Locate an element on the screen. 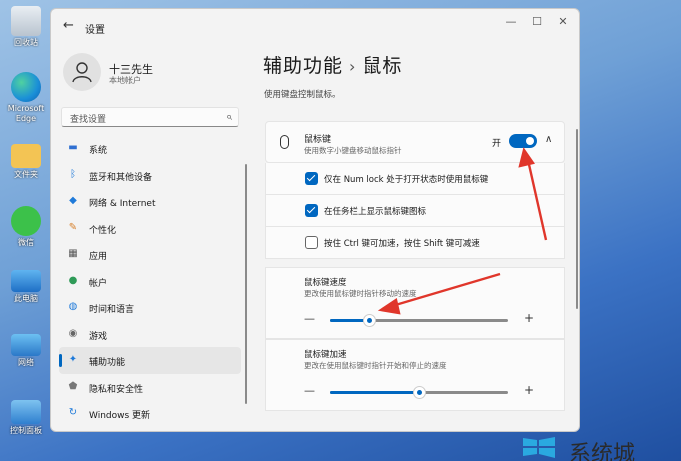 The height and width of the screenshot is (461, 681). watermark-text: 系统城 is located at coordinates (602, 451).